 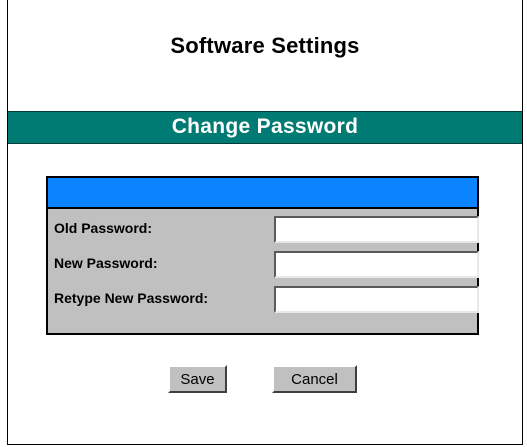 I want to click on retype-password-input, so click(x=376, y=299).